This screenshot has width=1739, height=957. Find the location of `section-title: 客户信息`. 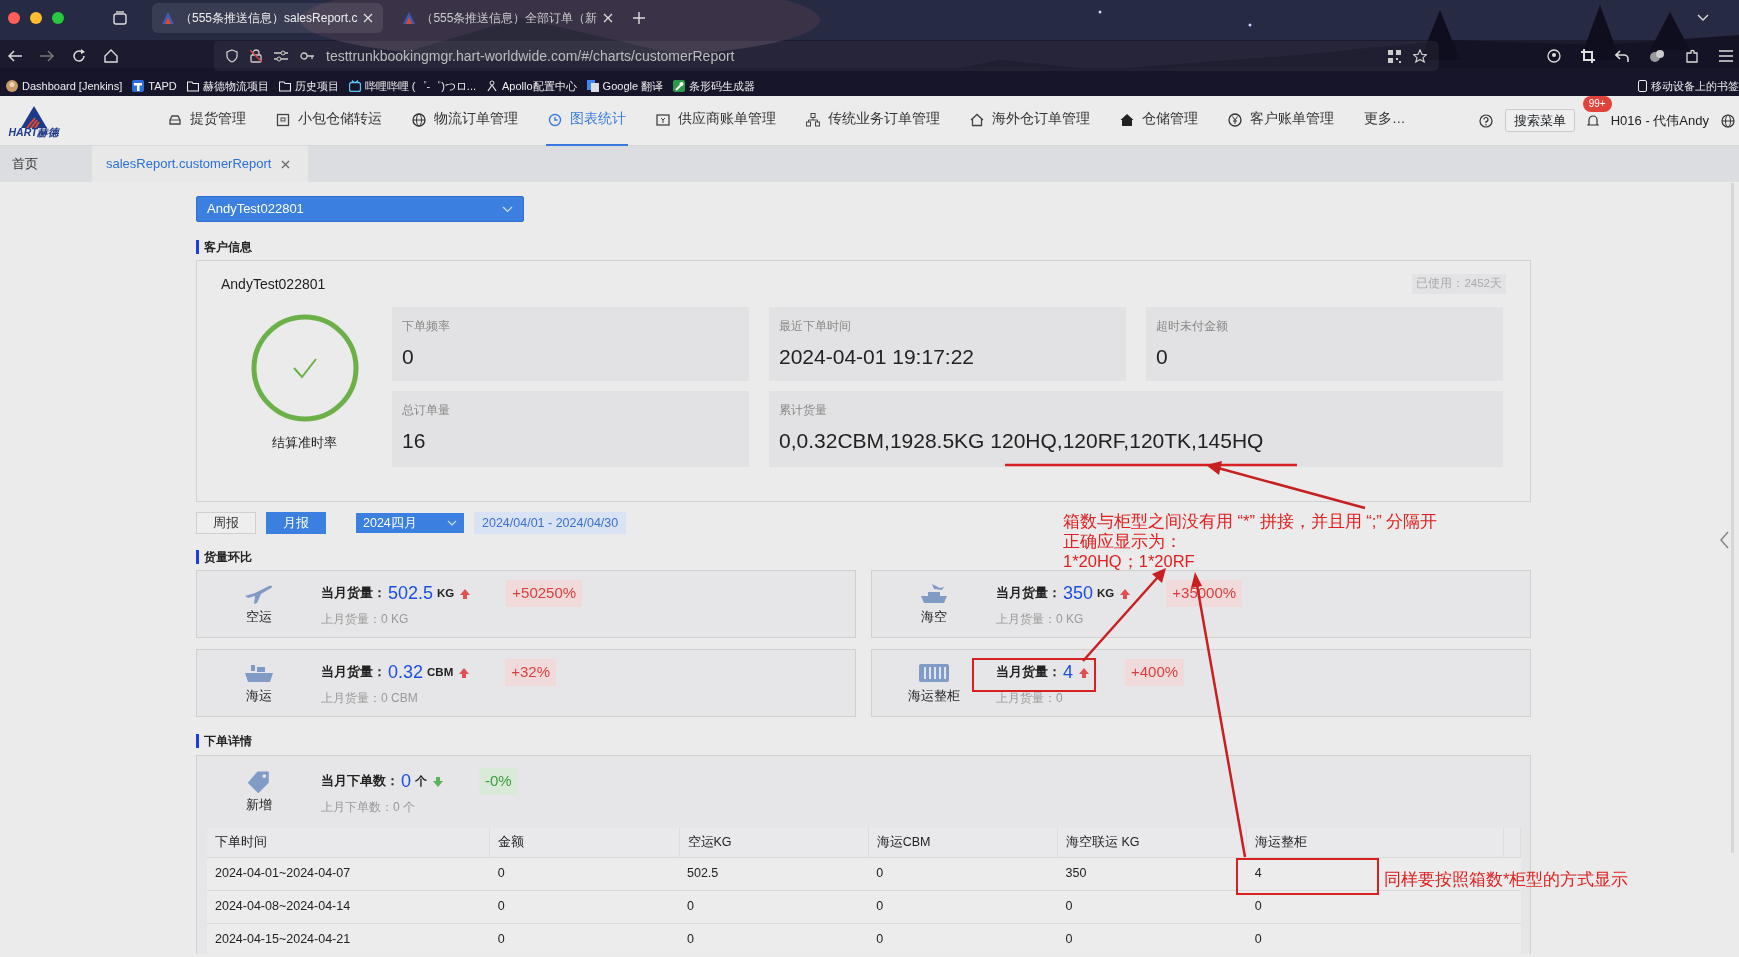

section-title: 客户信息 is located at coordinates (863, 247).